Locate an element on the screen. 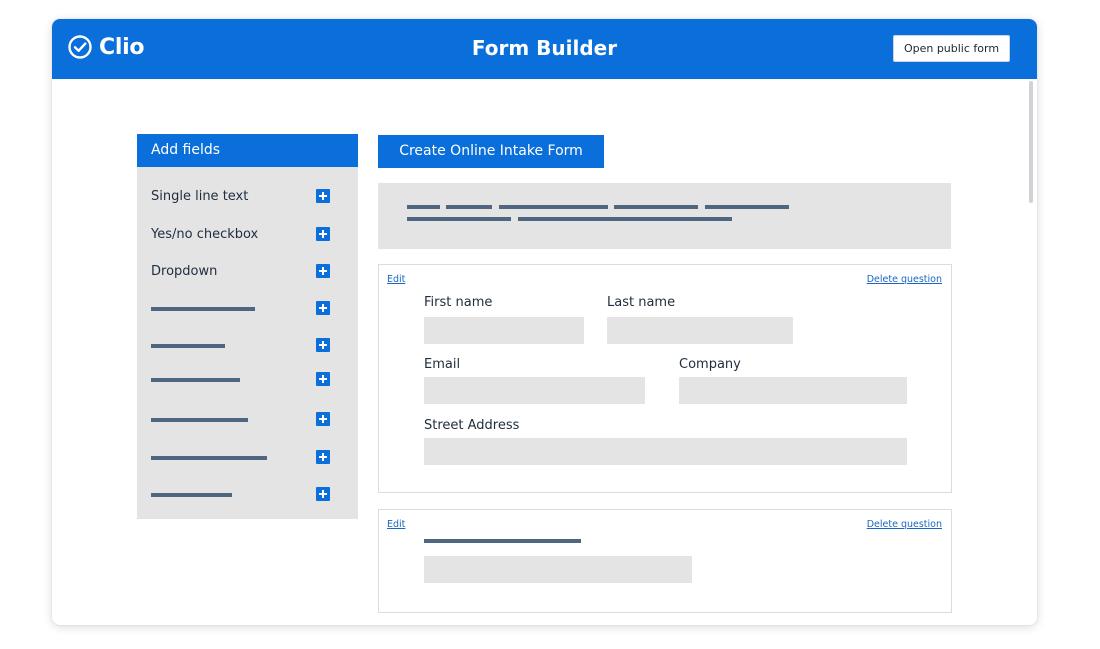  sidebar-item-dropdown: Dropdown is located at coordinates (247, 272).